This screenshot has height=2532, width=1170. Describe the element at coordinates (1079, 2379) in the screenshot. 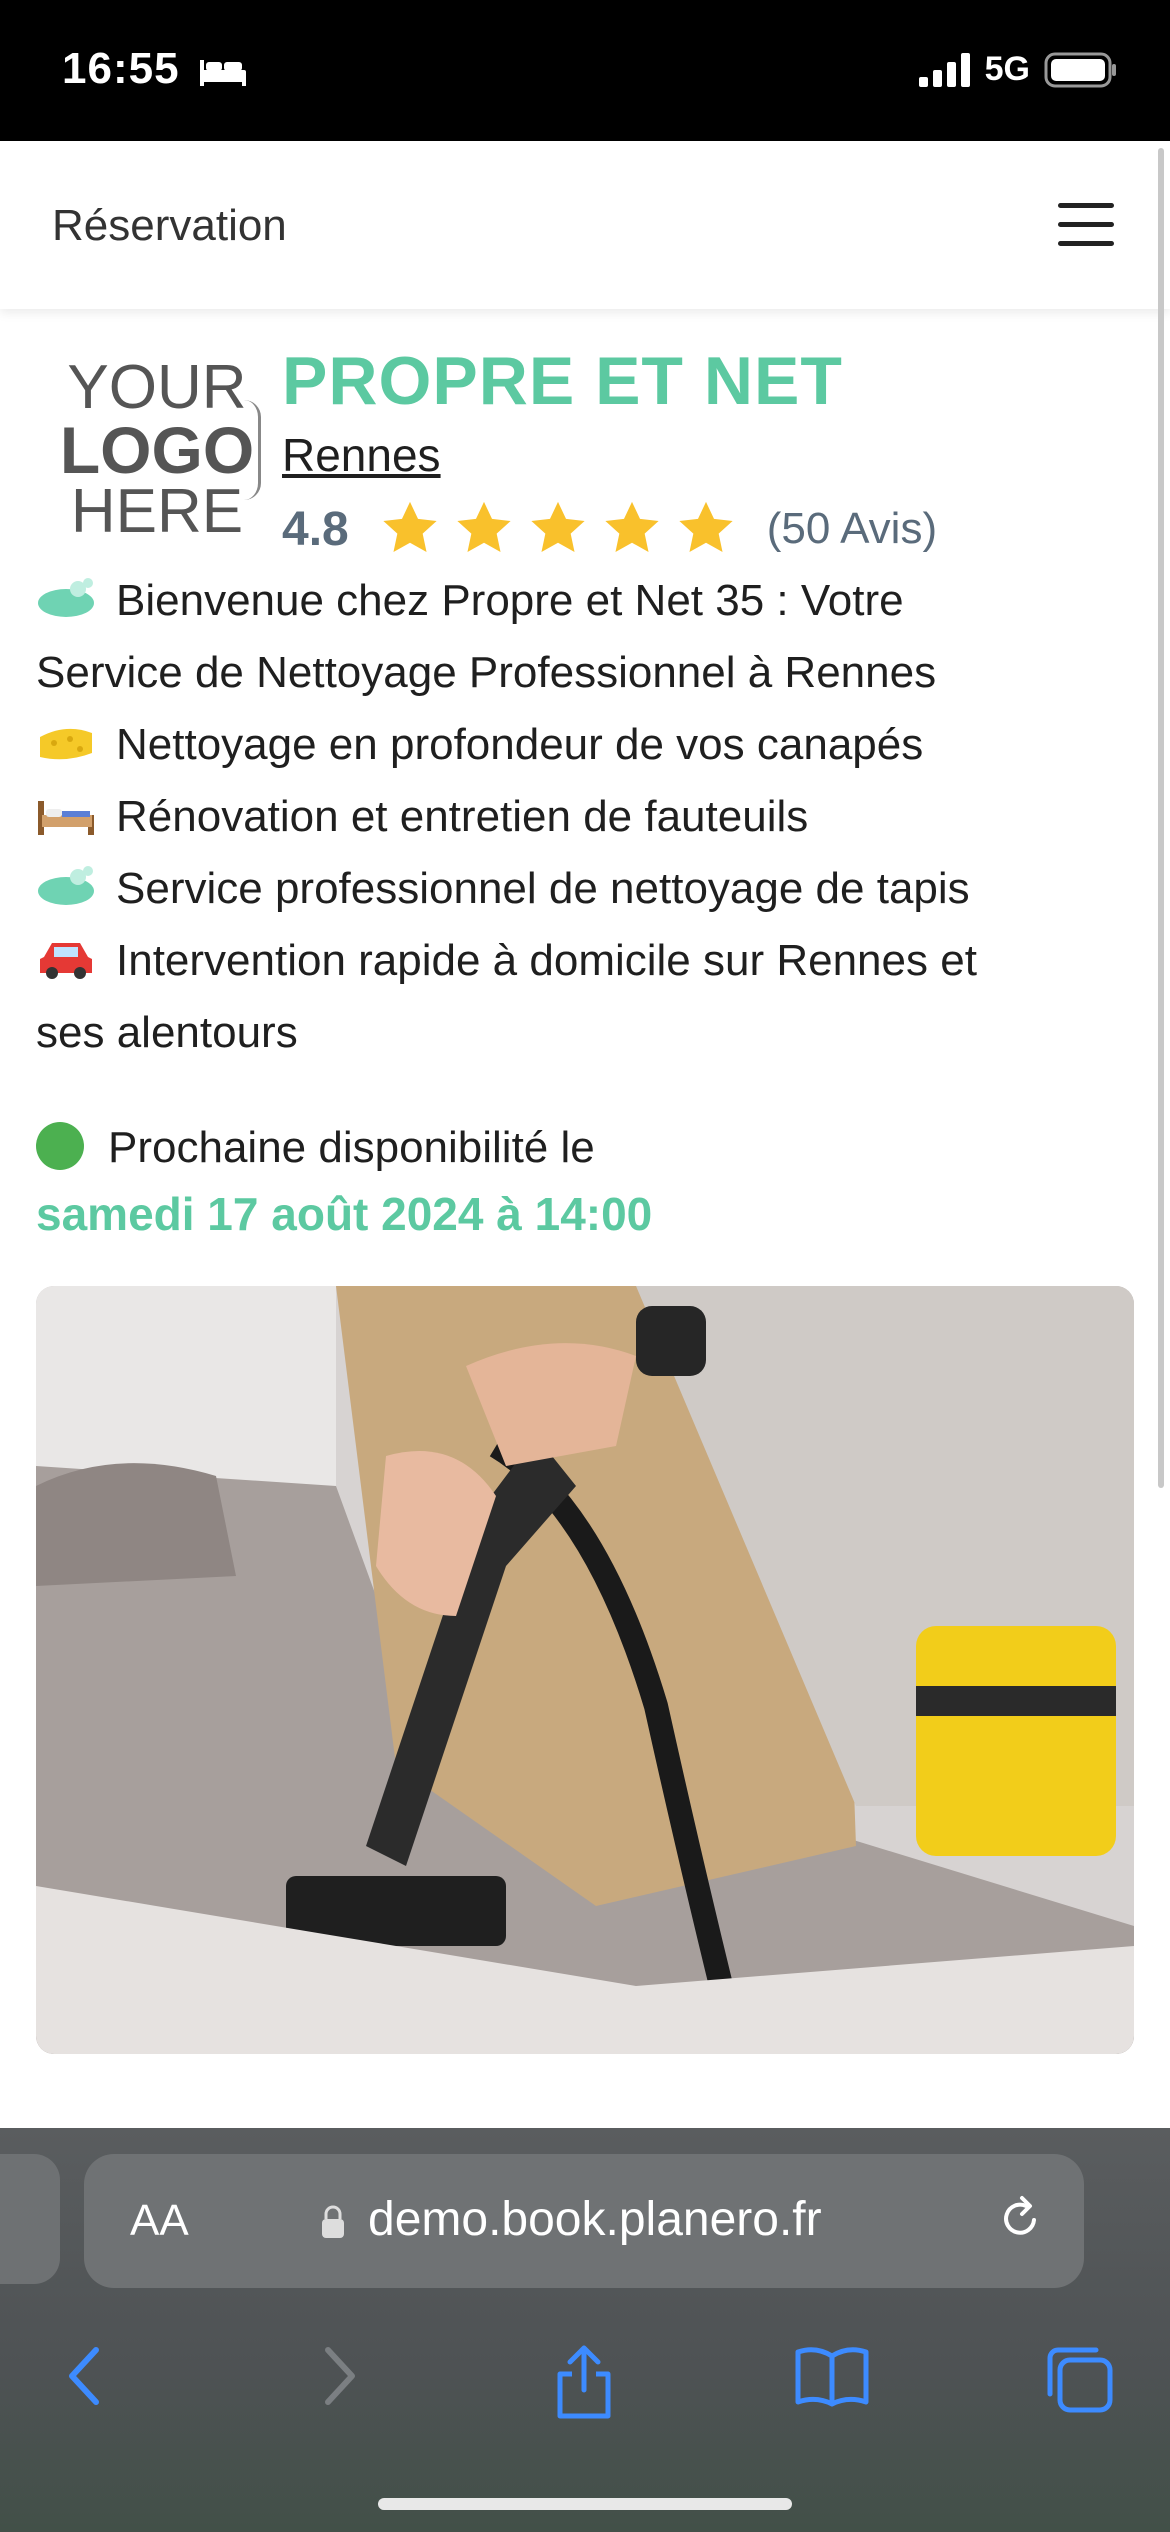

I see `tabs-icon` at that location.